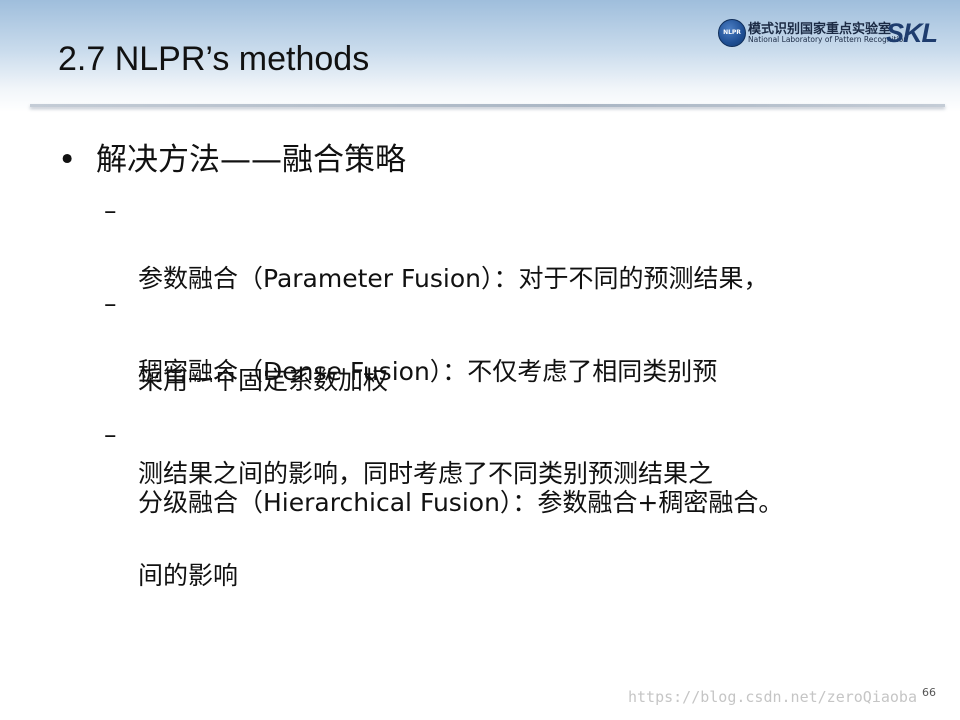  I want to click on main-bullet-text: 解决方法——融合策略, so click(251, 160).